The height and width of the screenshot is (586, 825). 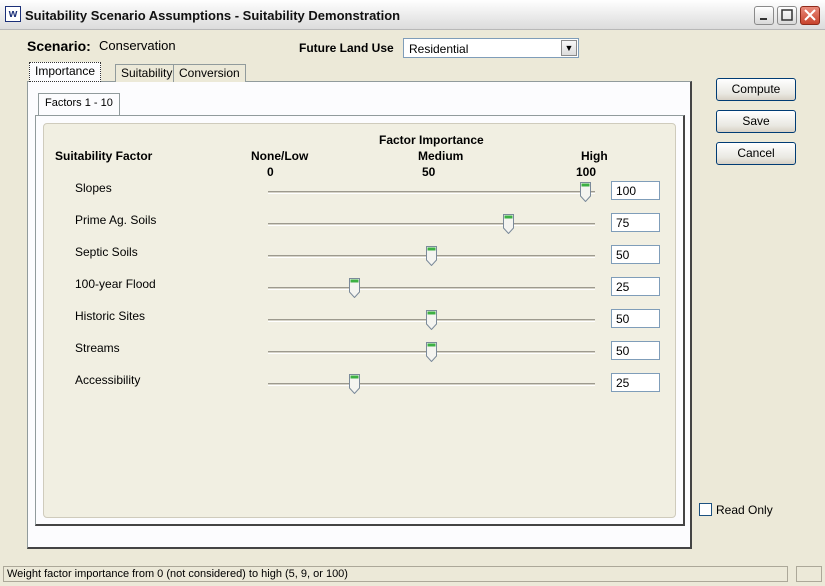 I want to click on factor-label: Septic Soils, so click(x=106, y=252).